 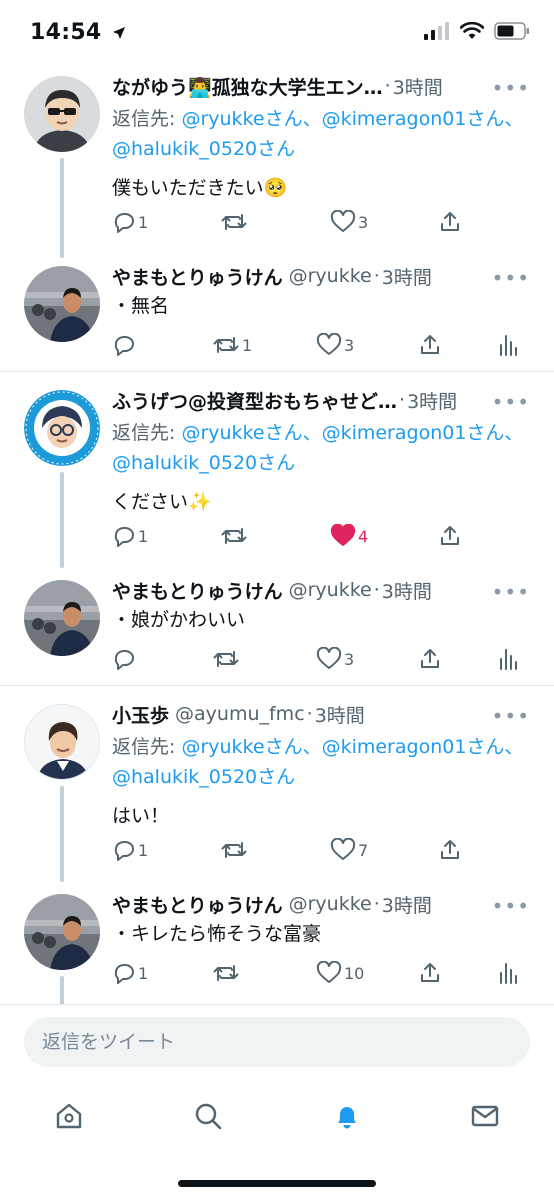 I want to click on tweet: やまもとりゅうけん @ryukke · 3時間 ••• ・無名 1 3, so click(x=277, y=316).